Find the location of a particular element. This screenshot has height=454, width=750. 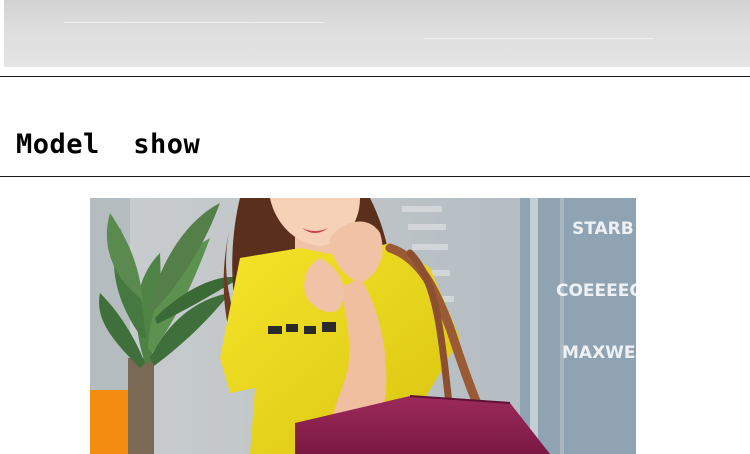

divider-top is located at coordinates (375, 76).